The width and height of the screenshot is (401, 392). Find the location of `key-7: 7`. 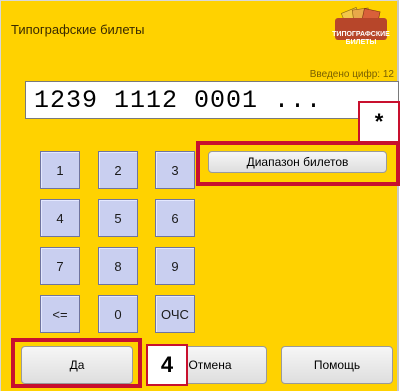

key-7: 7 is located at coordinates (60, 266).